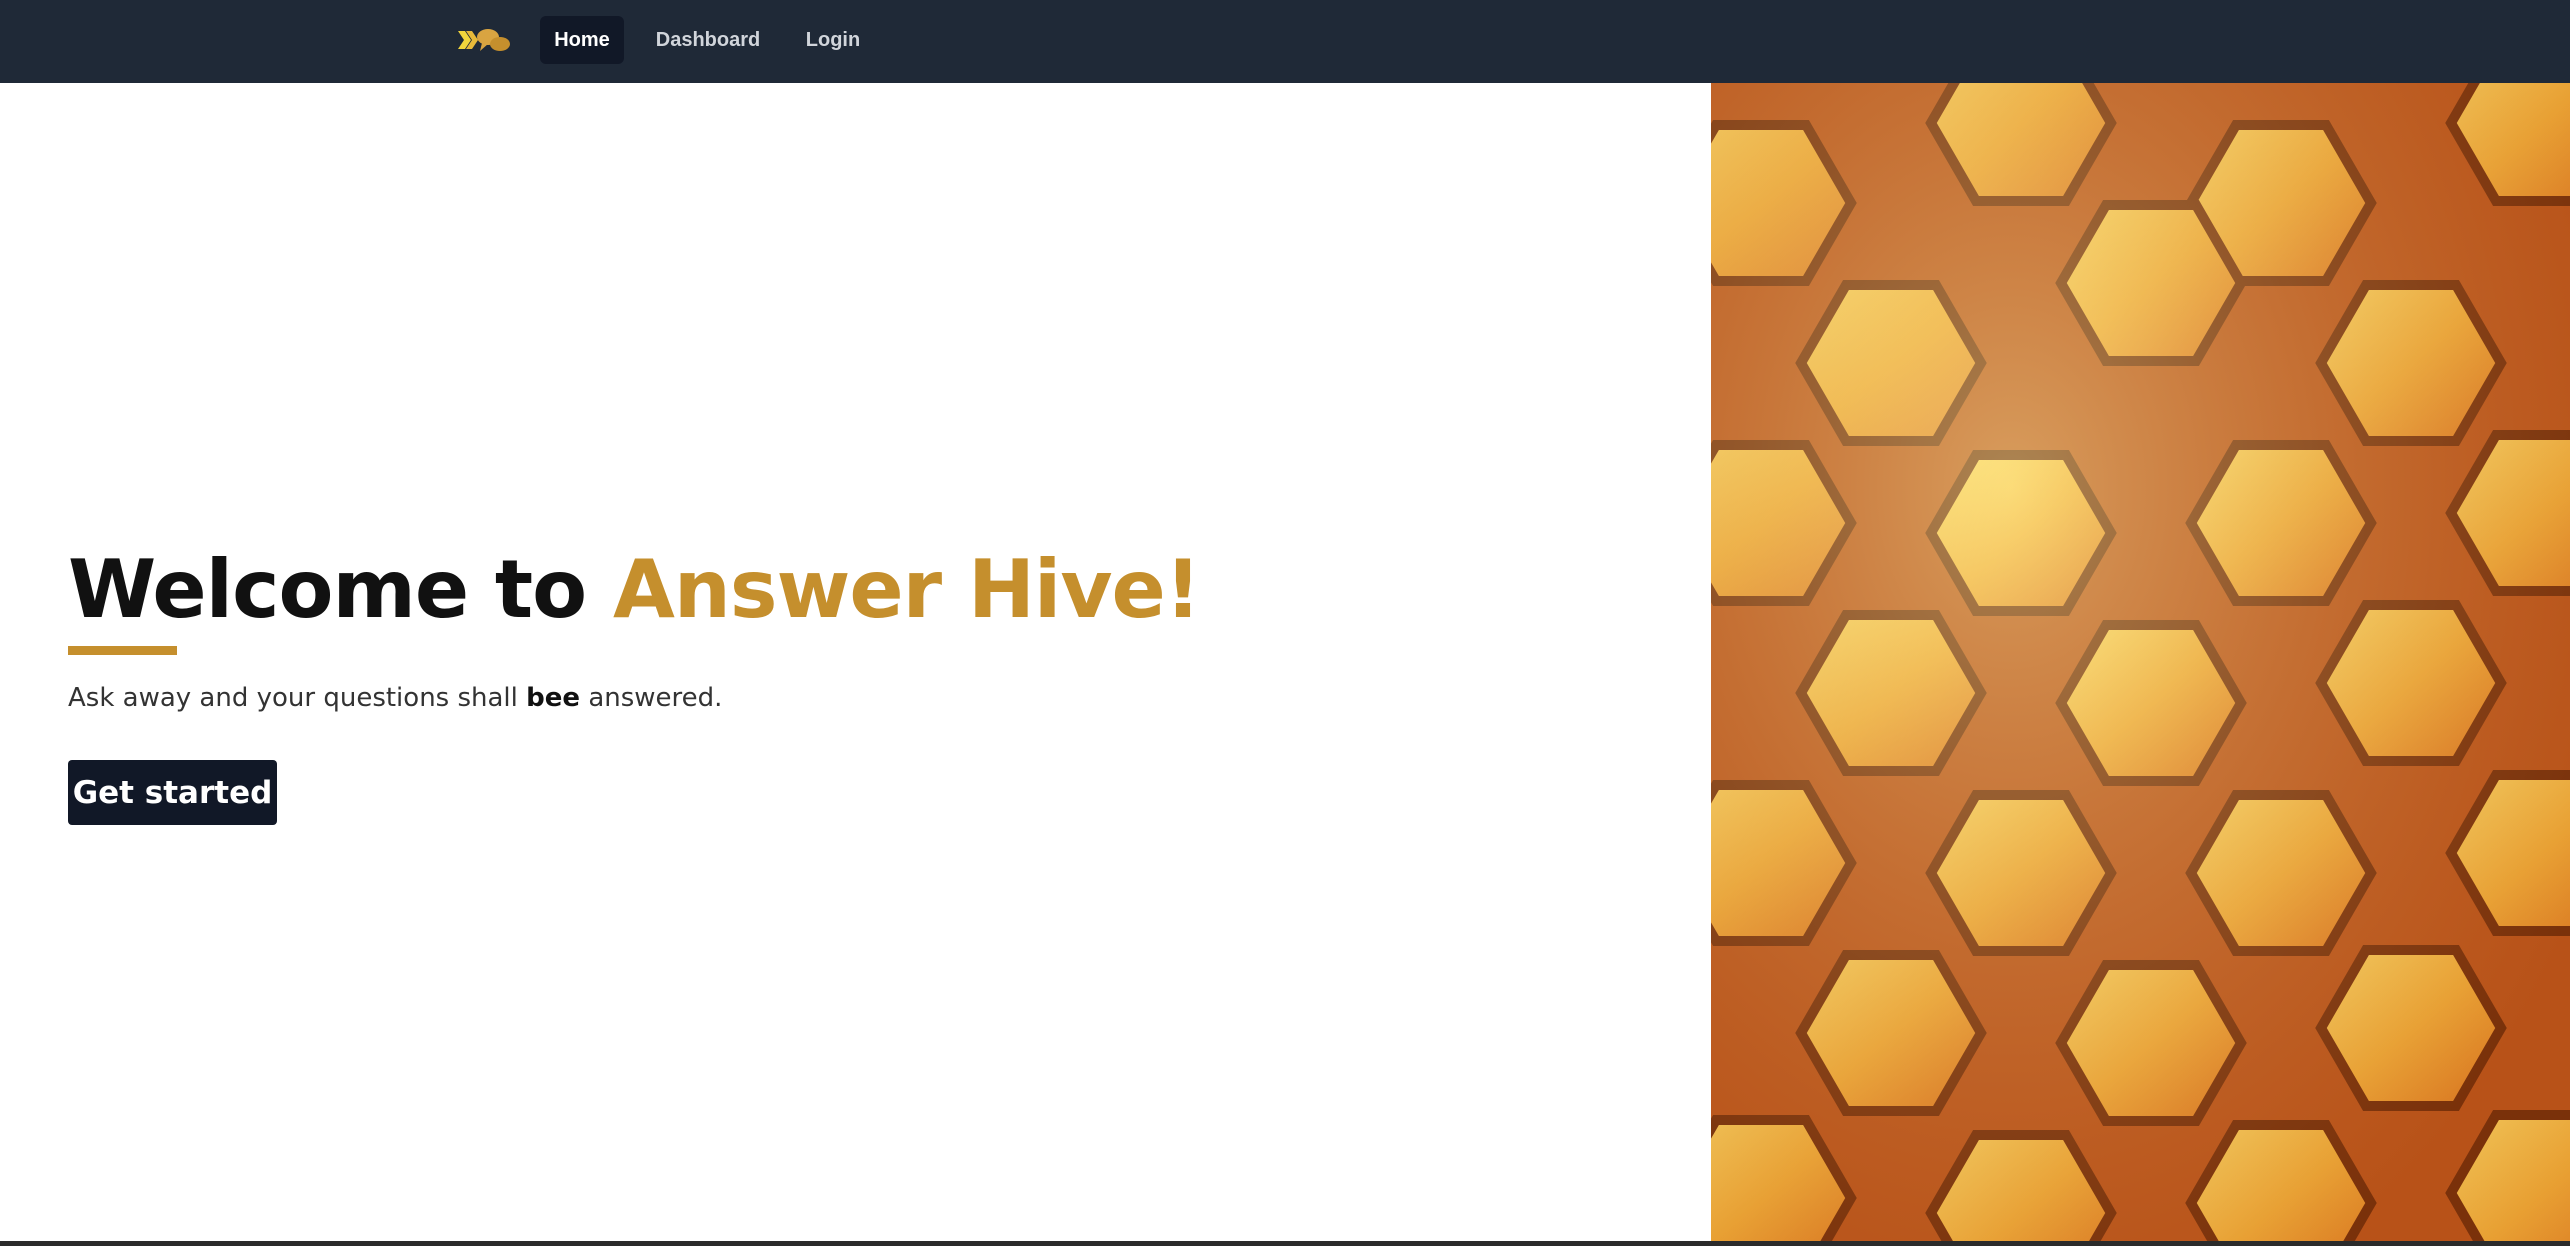  What do you see at coordinates (172, 792) in the screenshot?
I see `get-started-button: Get started` at bounding box center [172, 792].